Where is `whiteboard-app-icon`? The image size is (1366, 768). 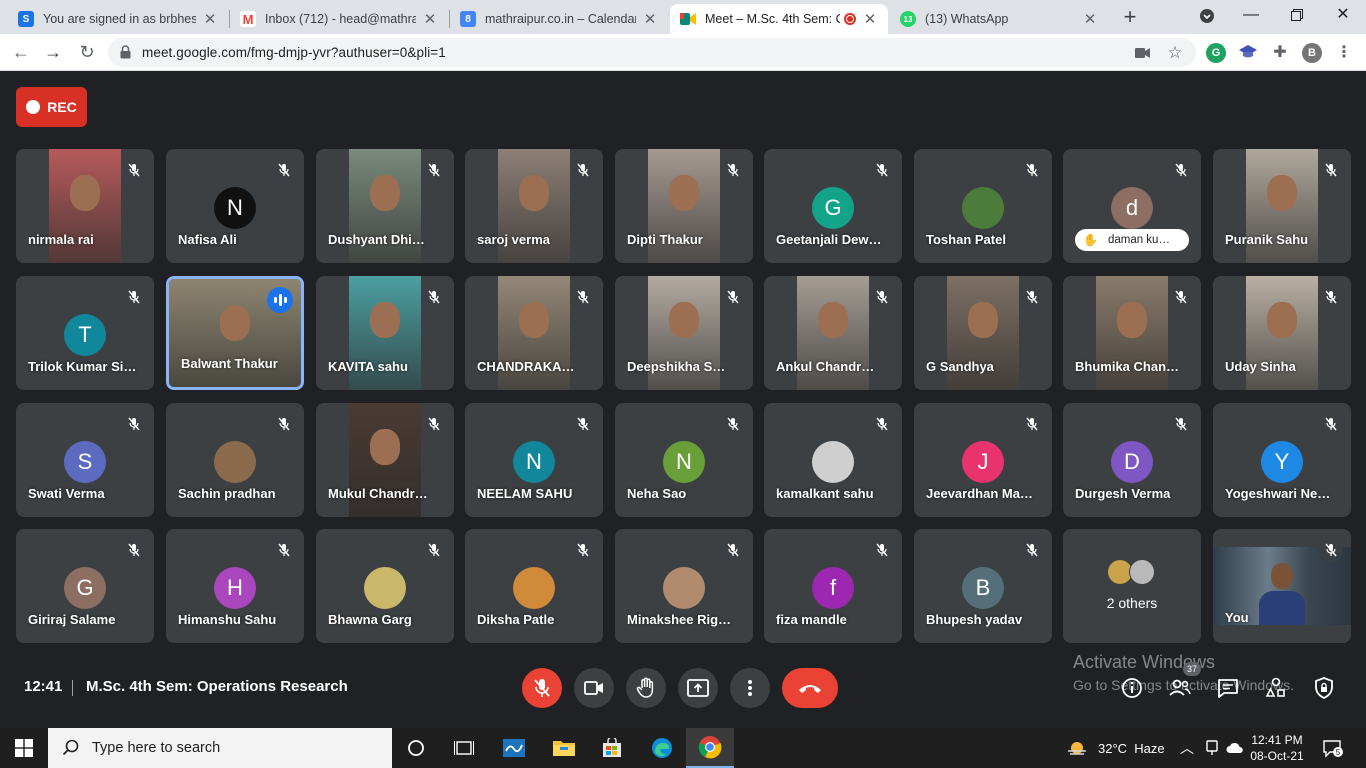 whiteboard-app-icon is located at coordinates (514, 748).